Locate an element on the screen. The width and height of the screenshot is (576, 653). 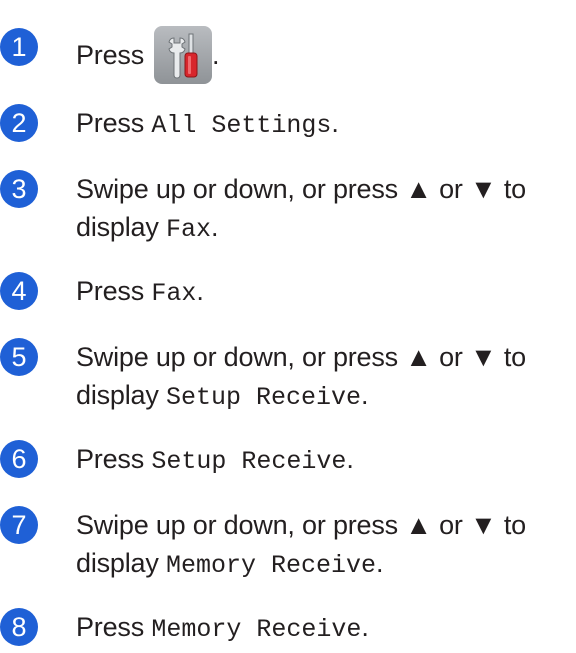
step-text: Press Memory Receive. is located at coordinates (326, 628).